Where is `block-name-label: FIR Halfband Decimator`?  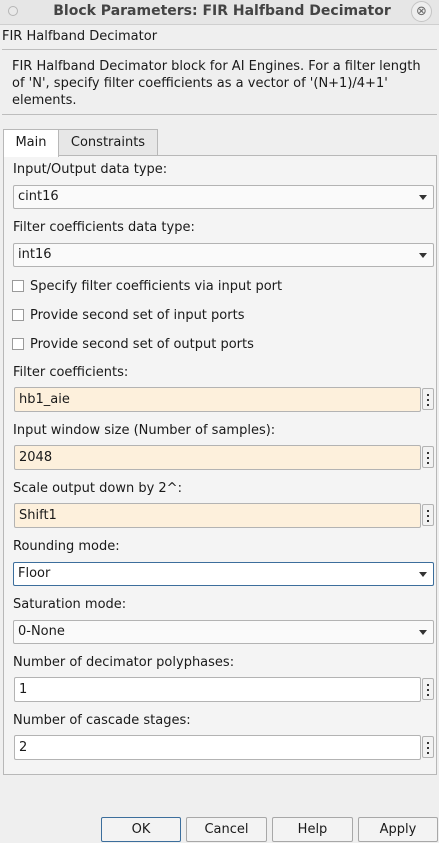
block-name-label: FIR Halfband Decimator is located at coordinates (80, 36).